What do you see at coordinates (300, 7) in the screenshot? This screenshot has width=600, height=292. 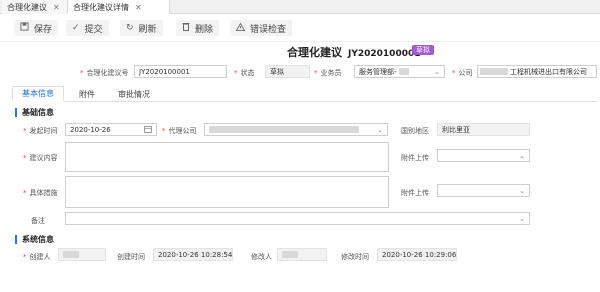 I see `window-tab-strip: 合理化建议 ✕ 合理化建议详情 ✕` at bounding box center [300, 7].